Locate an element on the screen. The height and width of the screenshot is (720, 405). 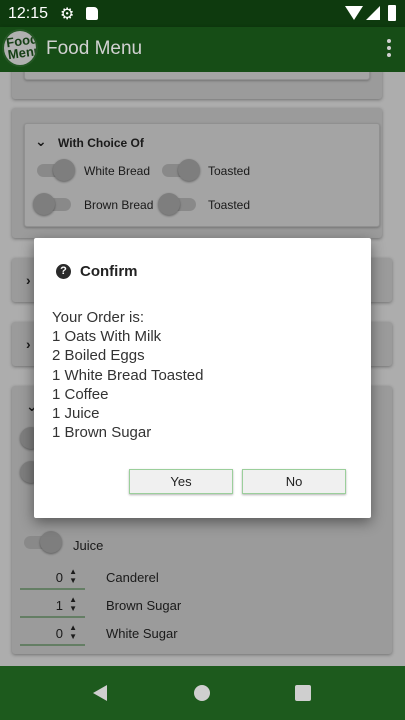
status-time: 12:15 is located at coordinates (28, 13).